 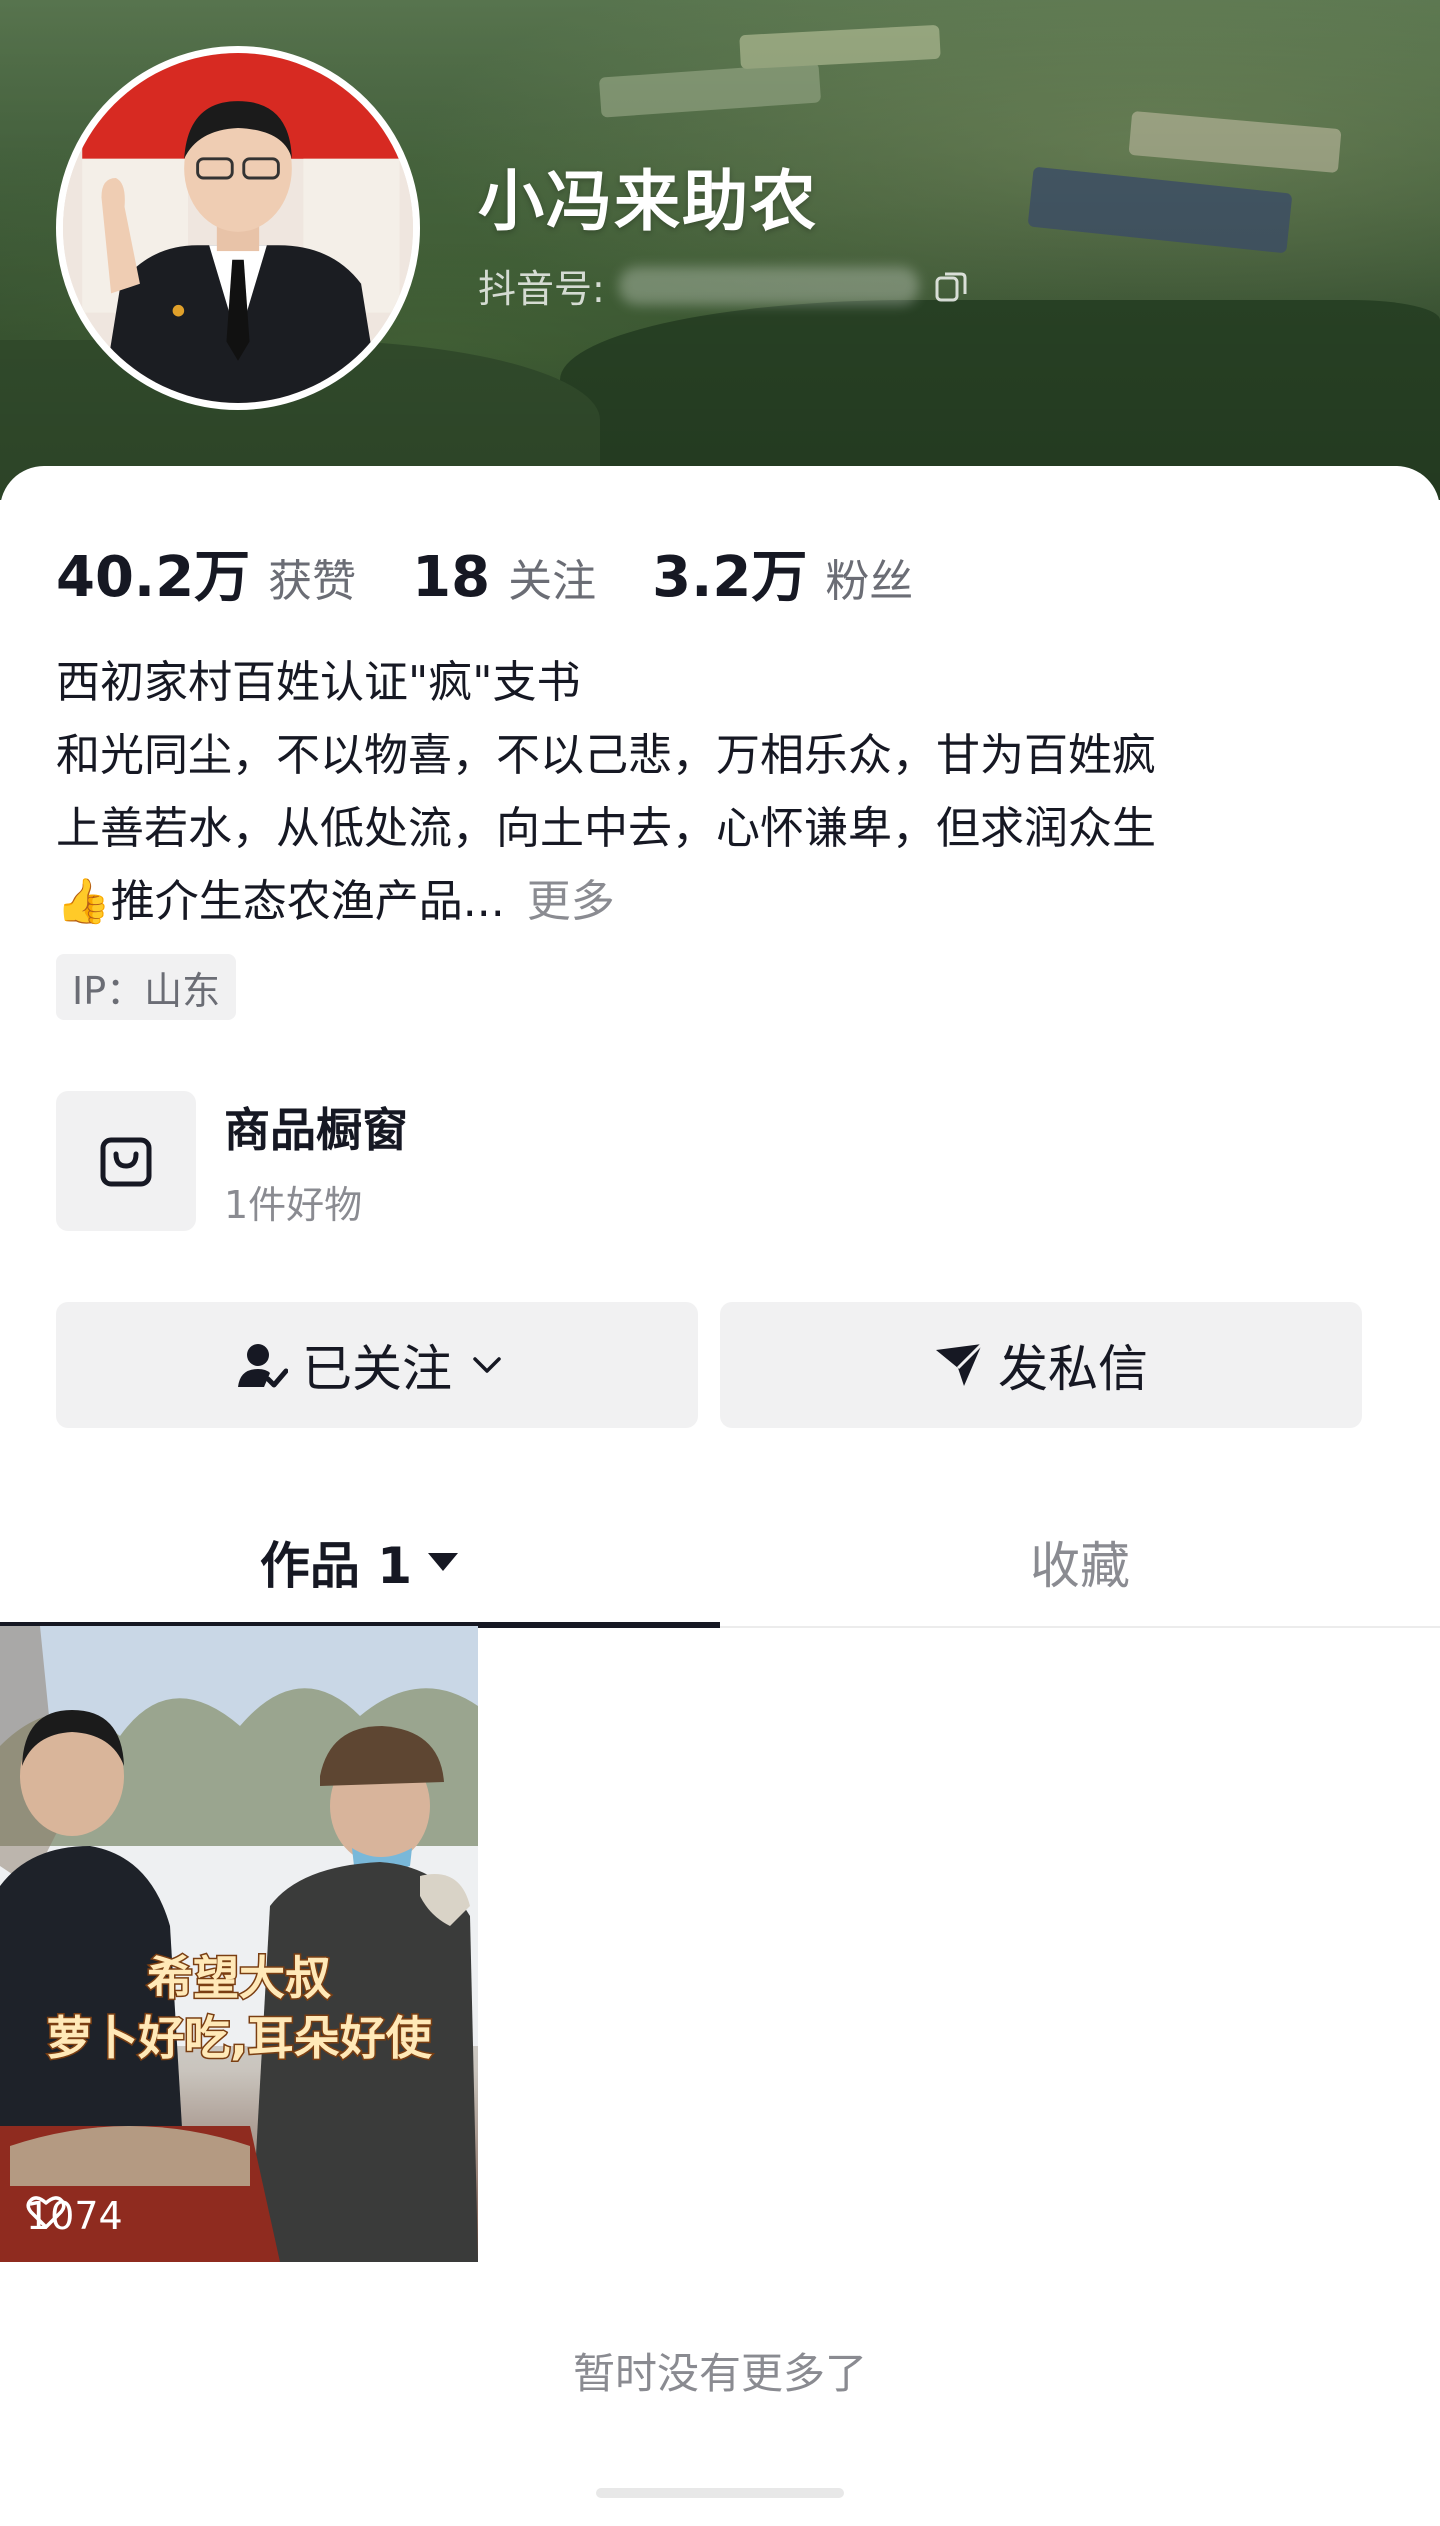 I want to click on avatar-photo, so click(x=238, y=228).